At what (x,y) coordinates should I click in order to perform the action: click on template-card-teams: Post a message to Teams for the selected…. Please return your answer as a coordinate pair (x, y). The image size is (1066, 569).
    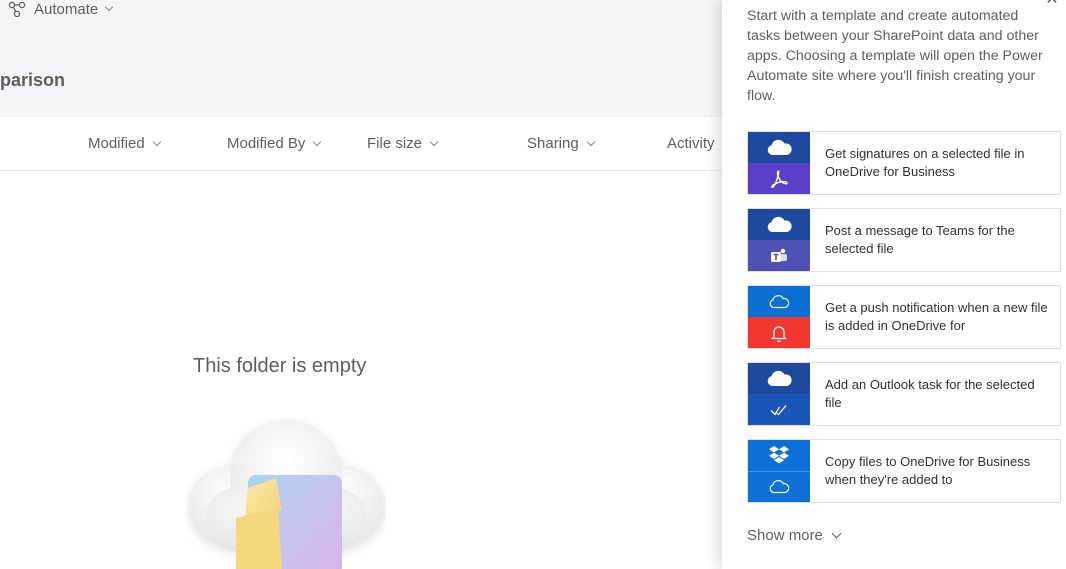
    Looking at the image, I should click on (904, 240).